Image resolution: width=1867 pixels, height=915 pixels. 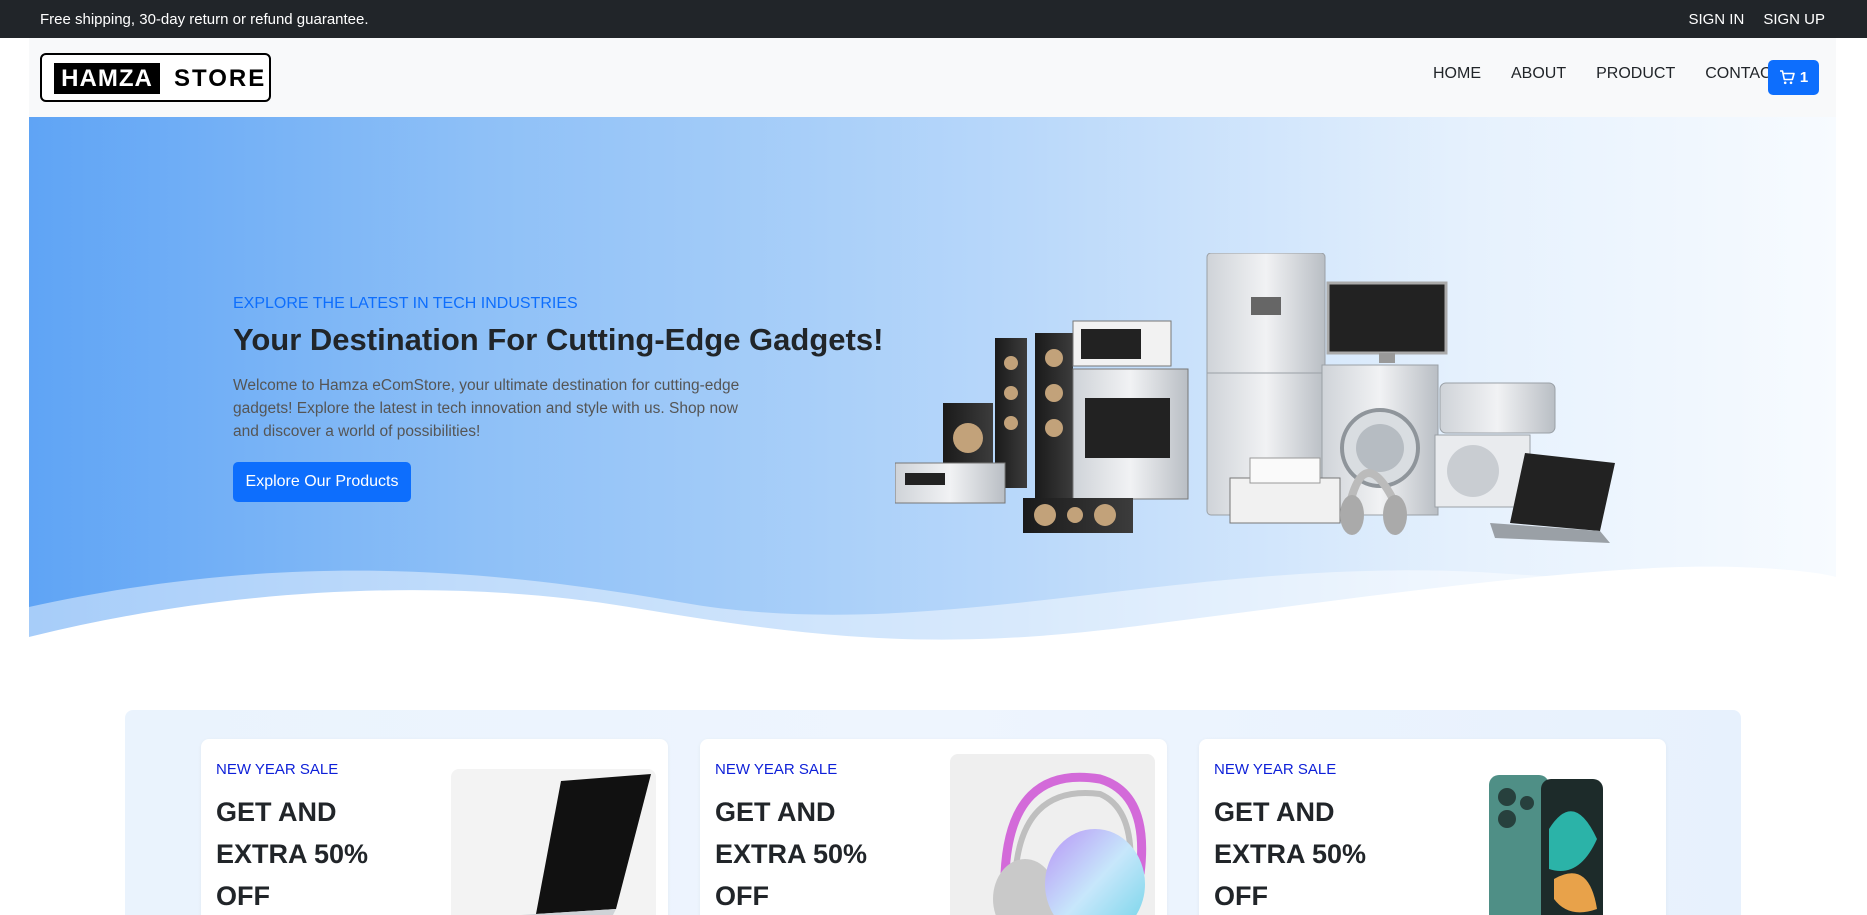 What do you see at coordinates (1052, 834) in the screenshot?
I see `headphones-image` at bounding box center [1052, 834].